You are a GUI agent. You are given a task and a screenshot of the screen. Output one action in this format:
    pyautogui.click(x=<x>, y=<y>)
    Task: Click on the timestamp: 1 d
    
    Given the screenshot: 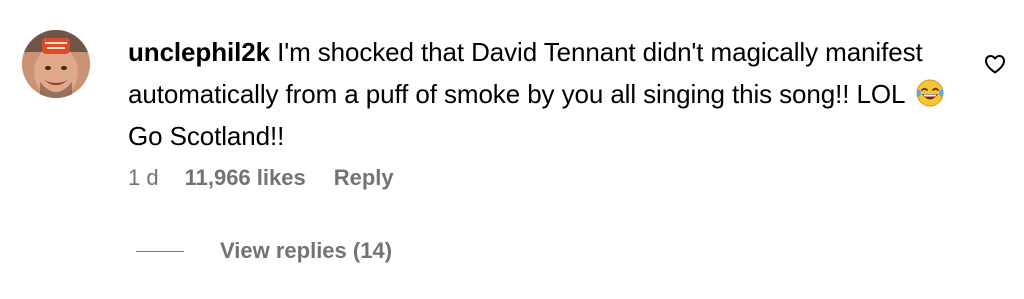 What is the action you would take?
    pyautogui.click(x=143, y=177)
    